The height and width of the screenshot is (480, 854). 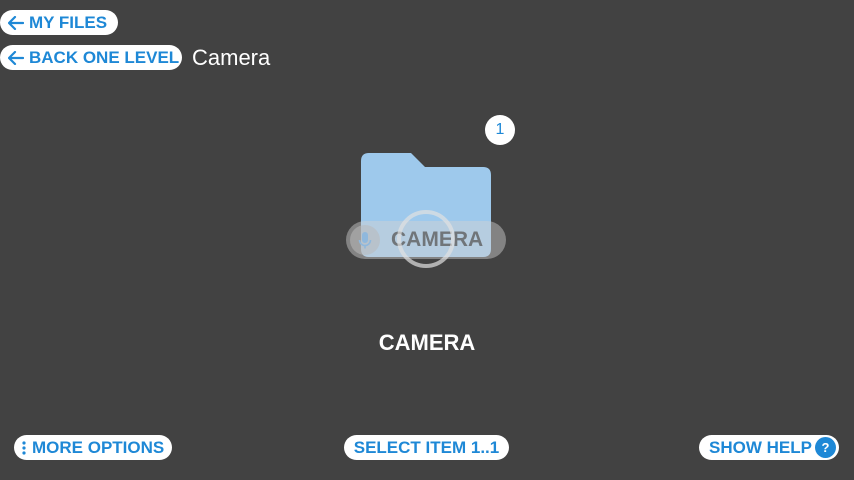 What do you see at coordinates (231, 57) in the screenshot?
I see `current-path-title: Camera` at bounding box center [231, 57].